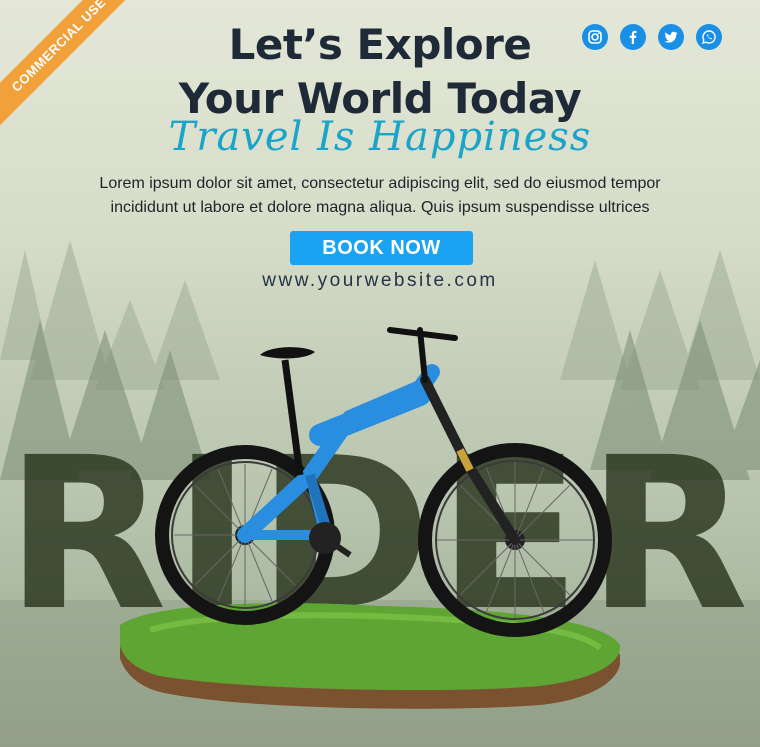 Image resolution: width=760 pixels, height=747 pixels. I want to click on headline: Let’s Explore Your World Today, so click(380, 72).